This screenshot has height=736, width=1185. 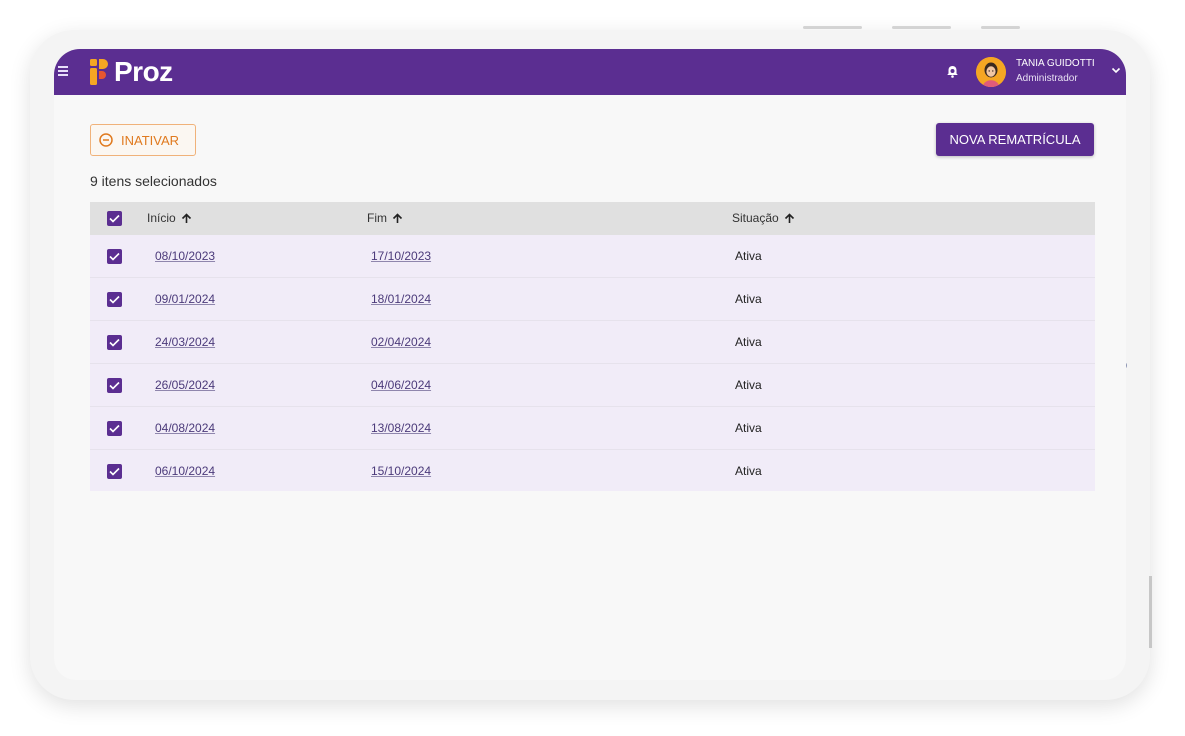 I want to click on bell-icon, so click(x=952, y=71).